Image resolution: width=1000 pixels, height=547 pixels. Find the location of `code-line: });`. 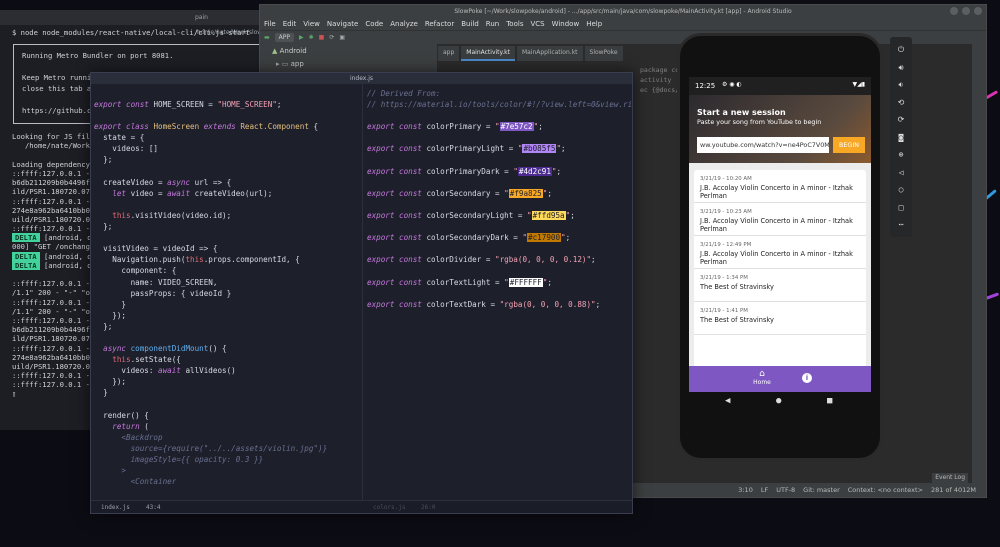

code-line: }); is located at coordinates (228, 315).